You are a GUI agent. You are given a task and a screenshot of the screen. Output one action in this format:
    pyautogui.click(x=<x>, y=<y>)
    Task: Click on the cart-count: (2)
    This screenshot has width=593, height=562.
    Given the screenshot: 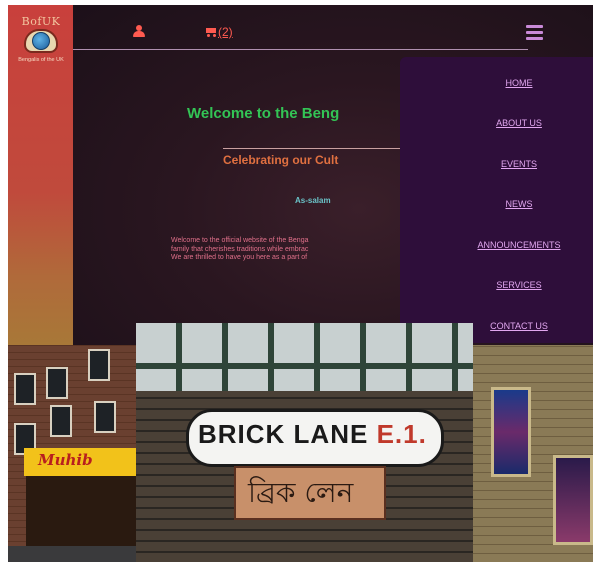 What is the action you would take?
    pyautogui.click(x=225, y=32)
    